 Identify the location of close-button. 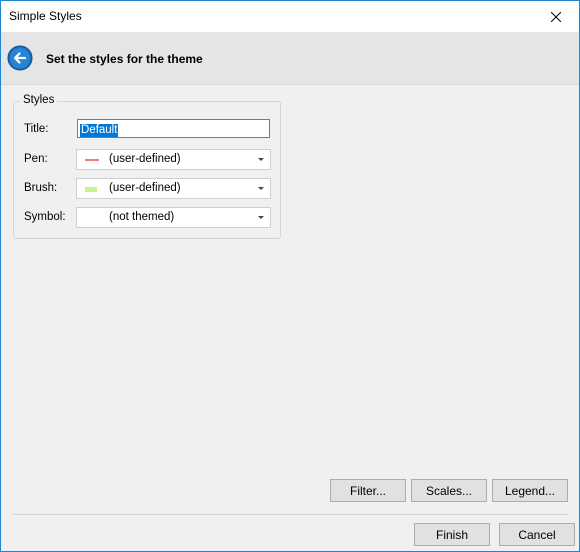
(556, 16).